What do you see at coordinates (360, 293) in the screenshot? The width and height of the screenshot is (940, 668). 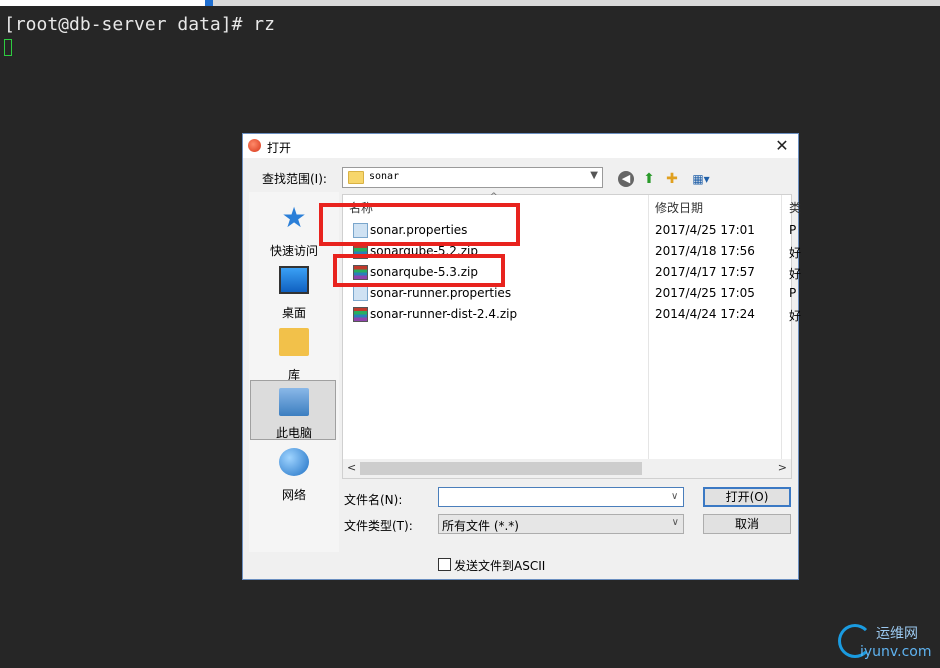 I see `properties-file-icon` at bounding box center [360, 293].